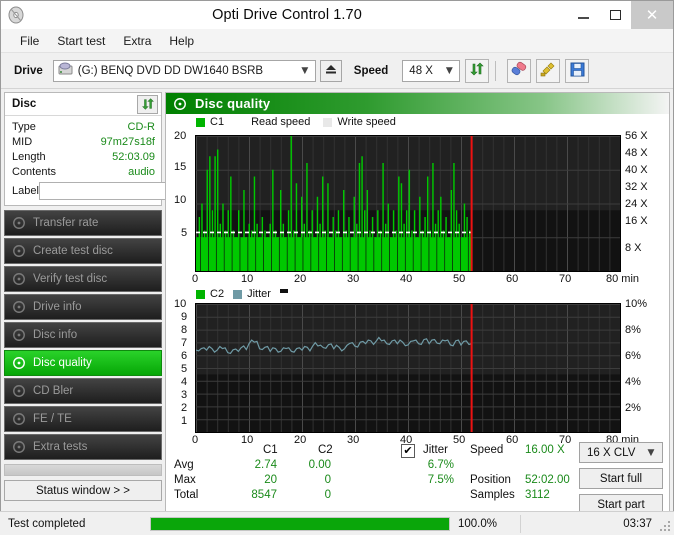 The image size is (674, 535). I want to click on eraser-icon, so click(519, 70).